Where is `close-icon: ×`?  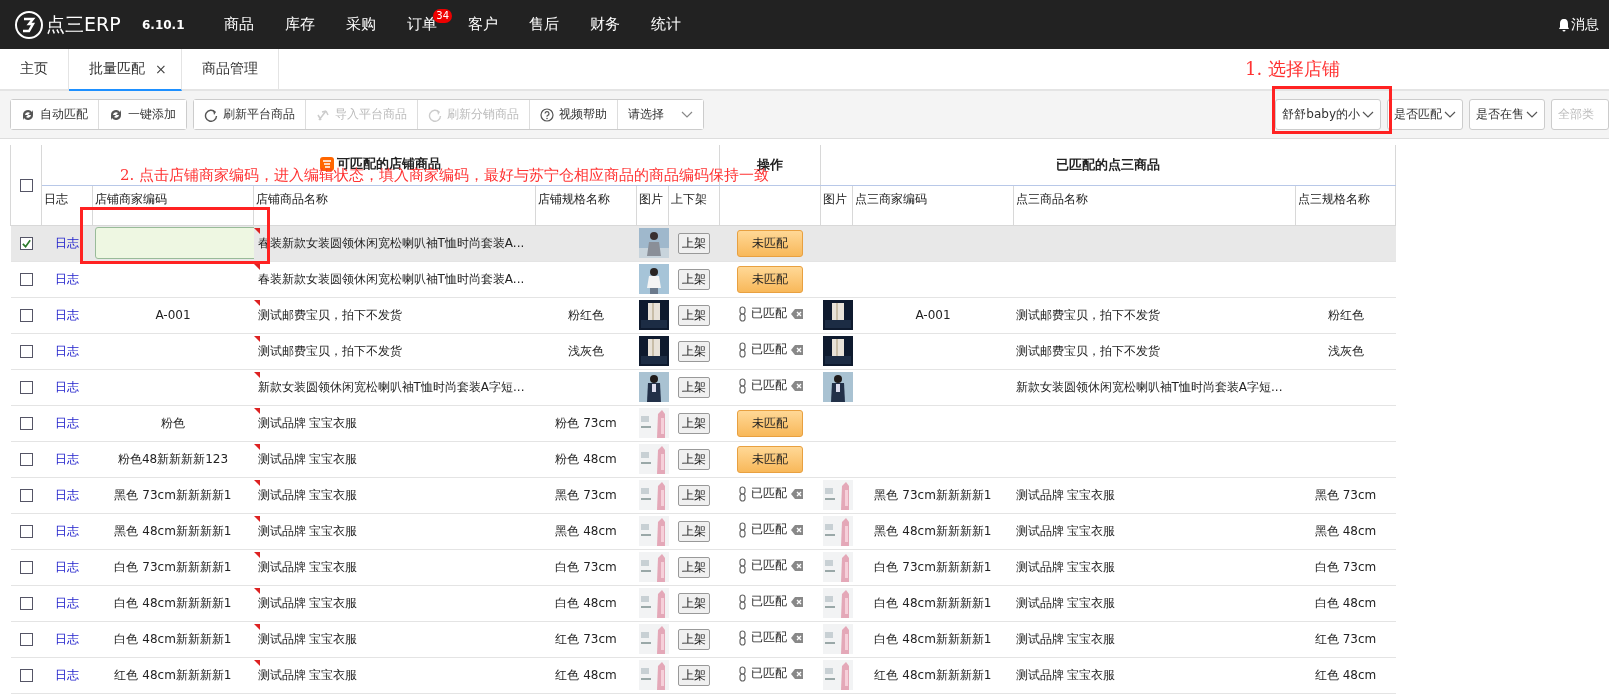 close-icon: × is located at coordinates (161, 69).